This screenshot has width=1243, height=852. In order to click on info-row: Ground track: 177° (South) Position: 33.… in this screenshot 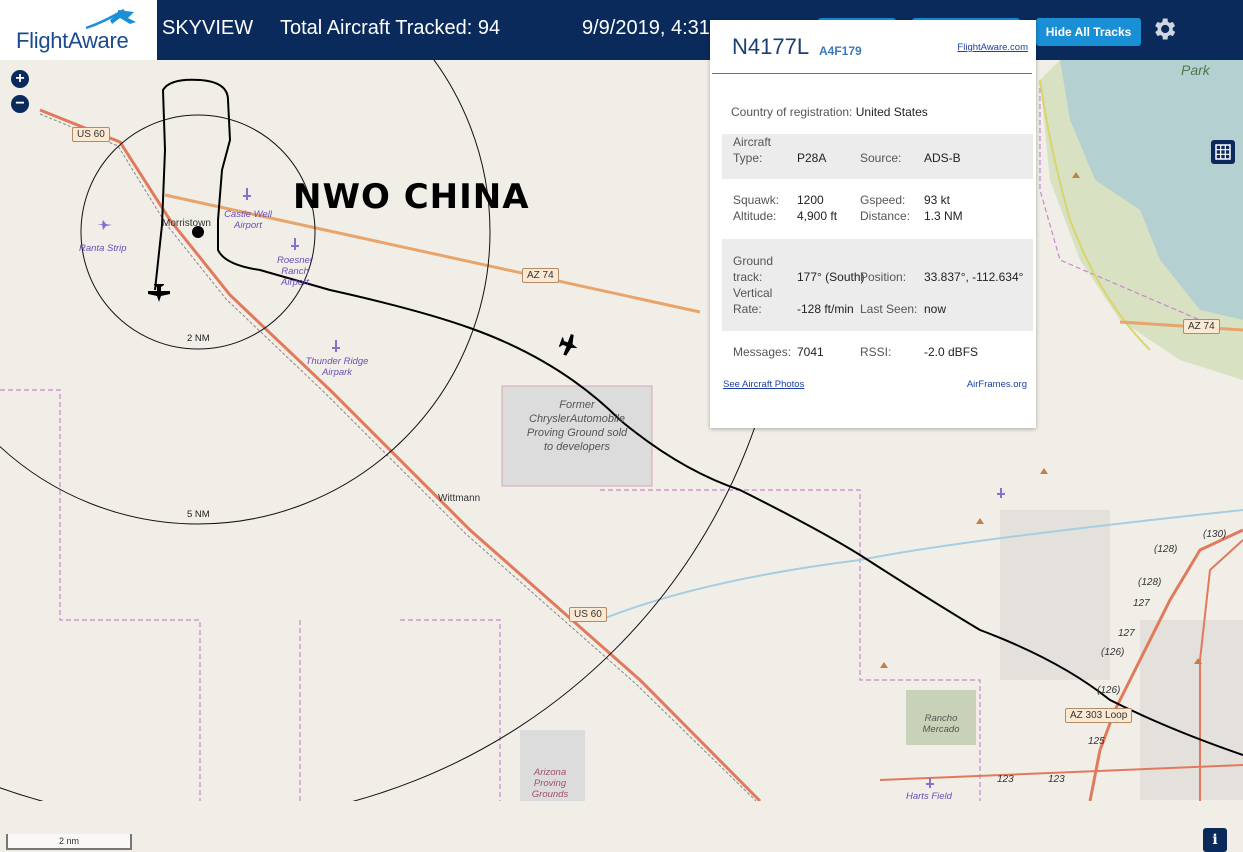, I will do `click(877, 285)`.